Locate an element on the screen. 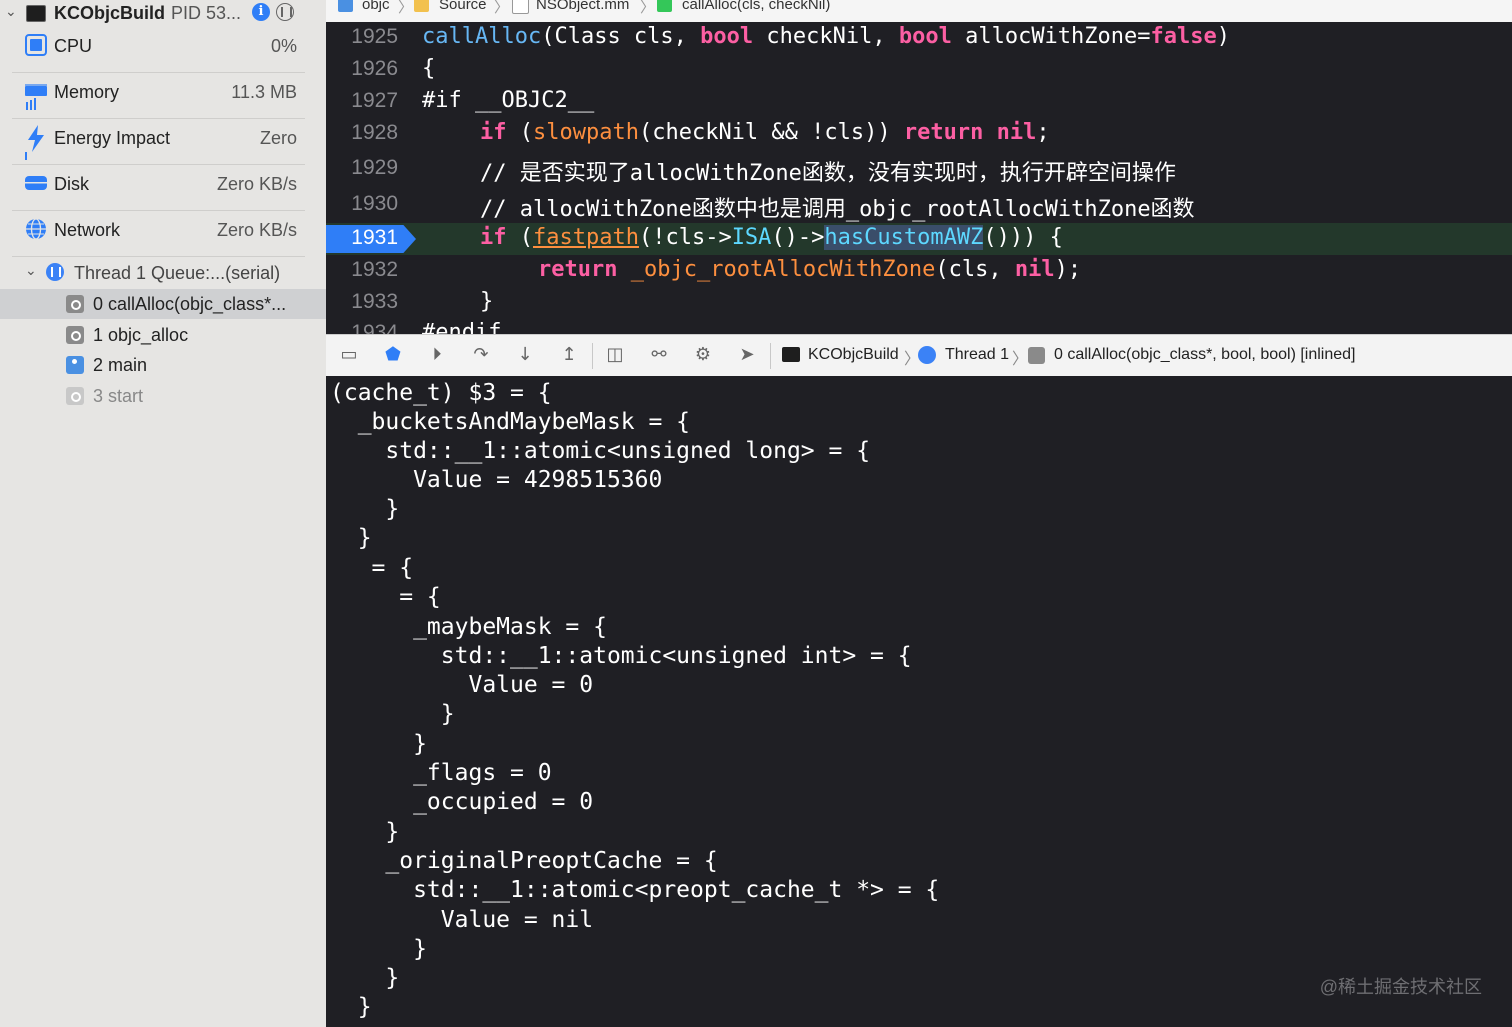  console-line: std::__1::atomic<preopt_cache_t *> = { is located at coordinates (635, 890).